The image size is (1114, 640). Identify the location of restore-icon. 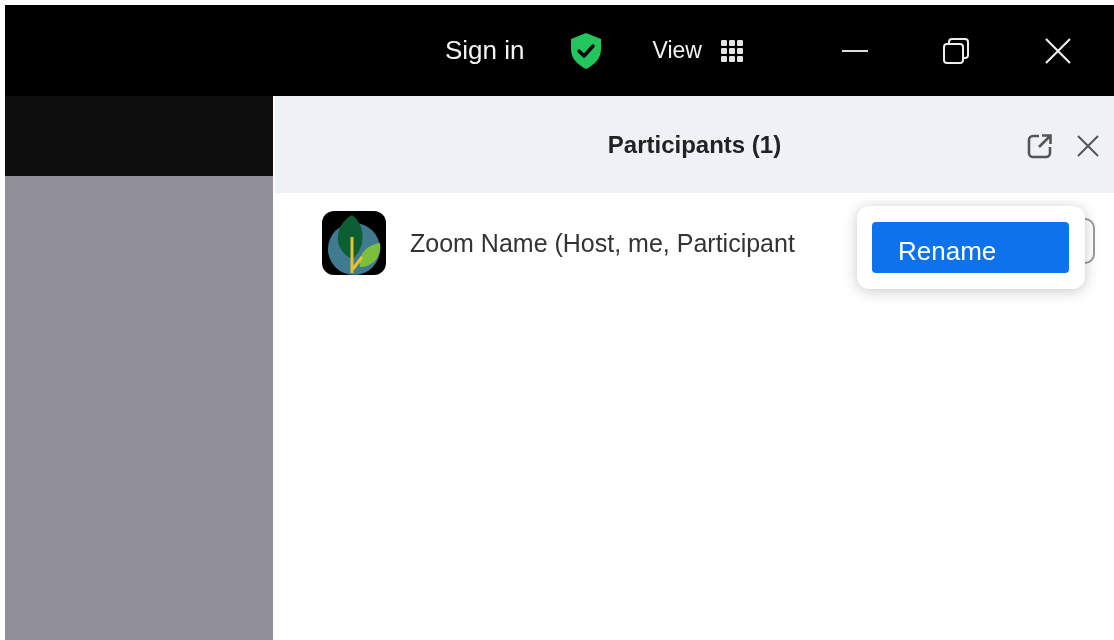
(955, 50).